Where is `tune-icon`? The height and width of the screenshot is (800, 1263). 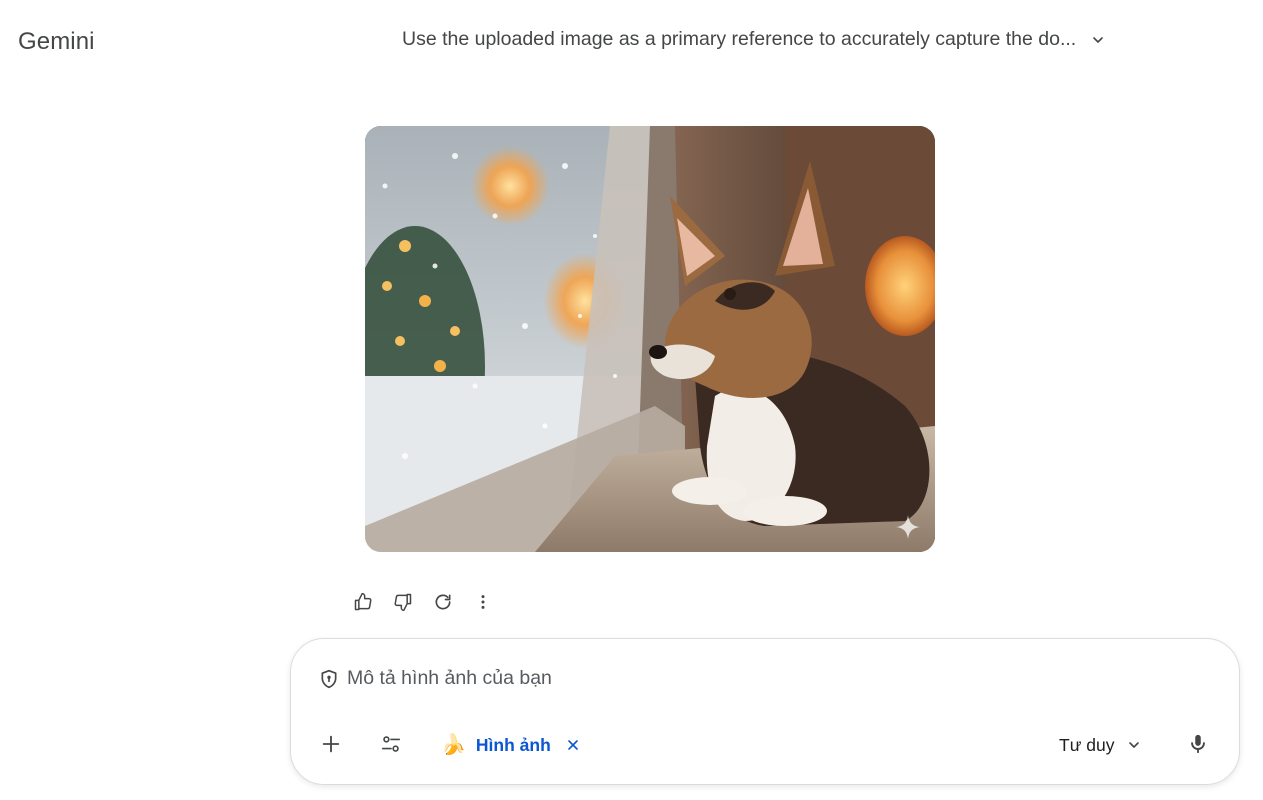 tune-icon is located at coordinates (391, 744).